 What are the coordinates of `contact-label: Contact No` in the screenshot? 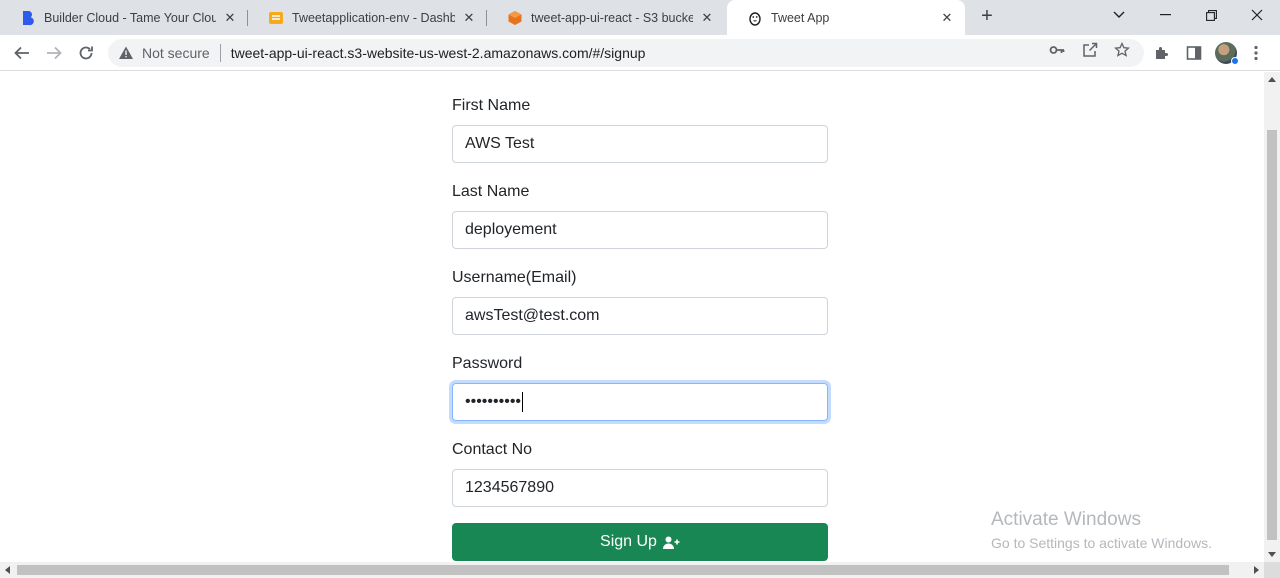 It's located at (492, 449).